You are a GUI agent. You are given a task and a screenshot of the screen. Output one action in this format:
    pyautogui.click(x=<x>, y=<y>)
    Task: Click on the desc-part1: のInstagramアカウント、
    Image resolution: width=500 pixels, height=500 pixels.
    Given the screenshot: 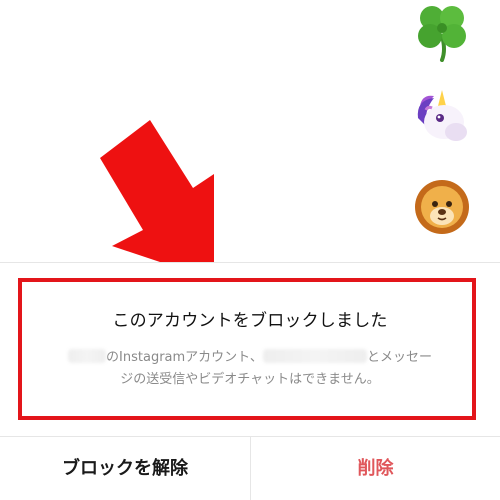 What is the action you would take?
    pyautogui.click(x=184, y=357)
    